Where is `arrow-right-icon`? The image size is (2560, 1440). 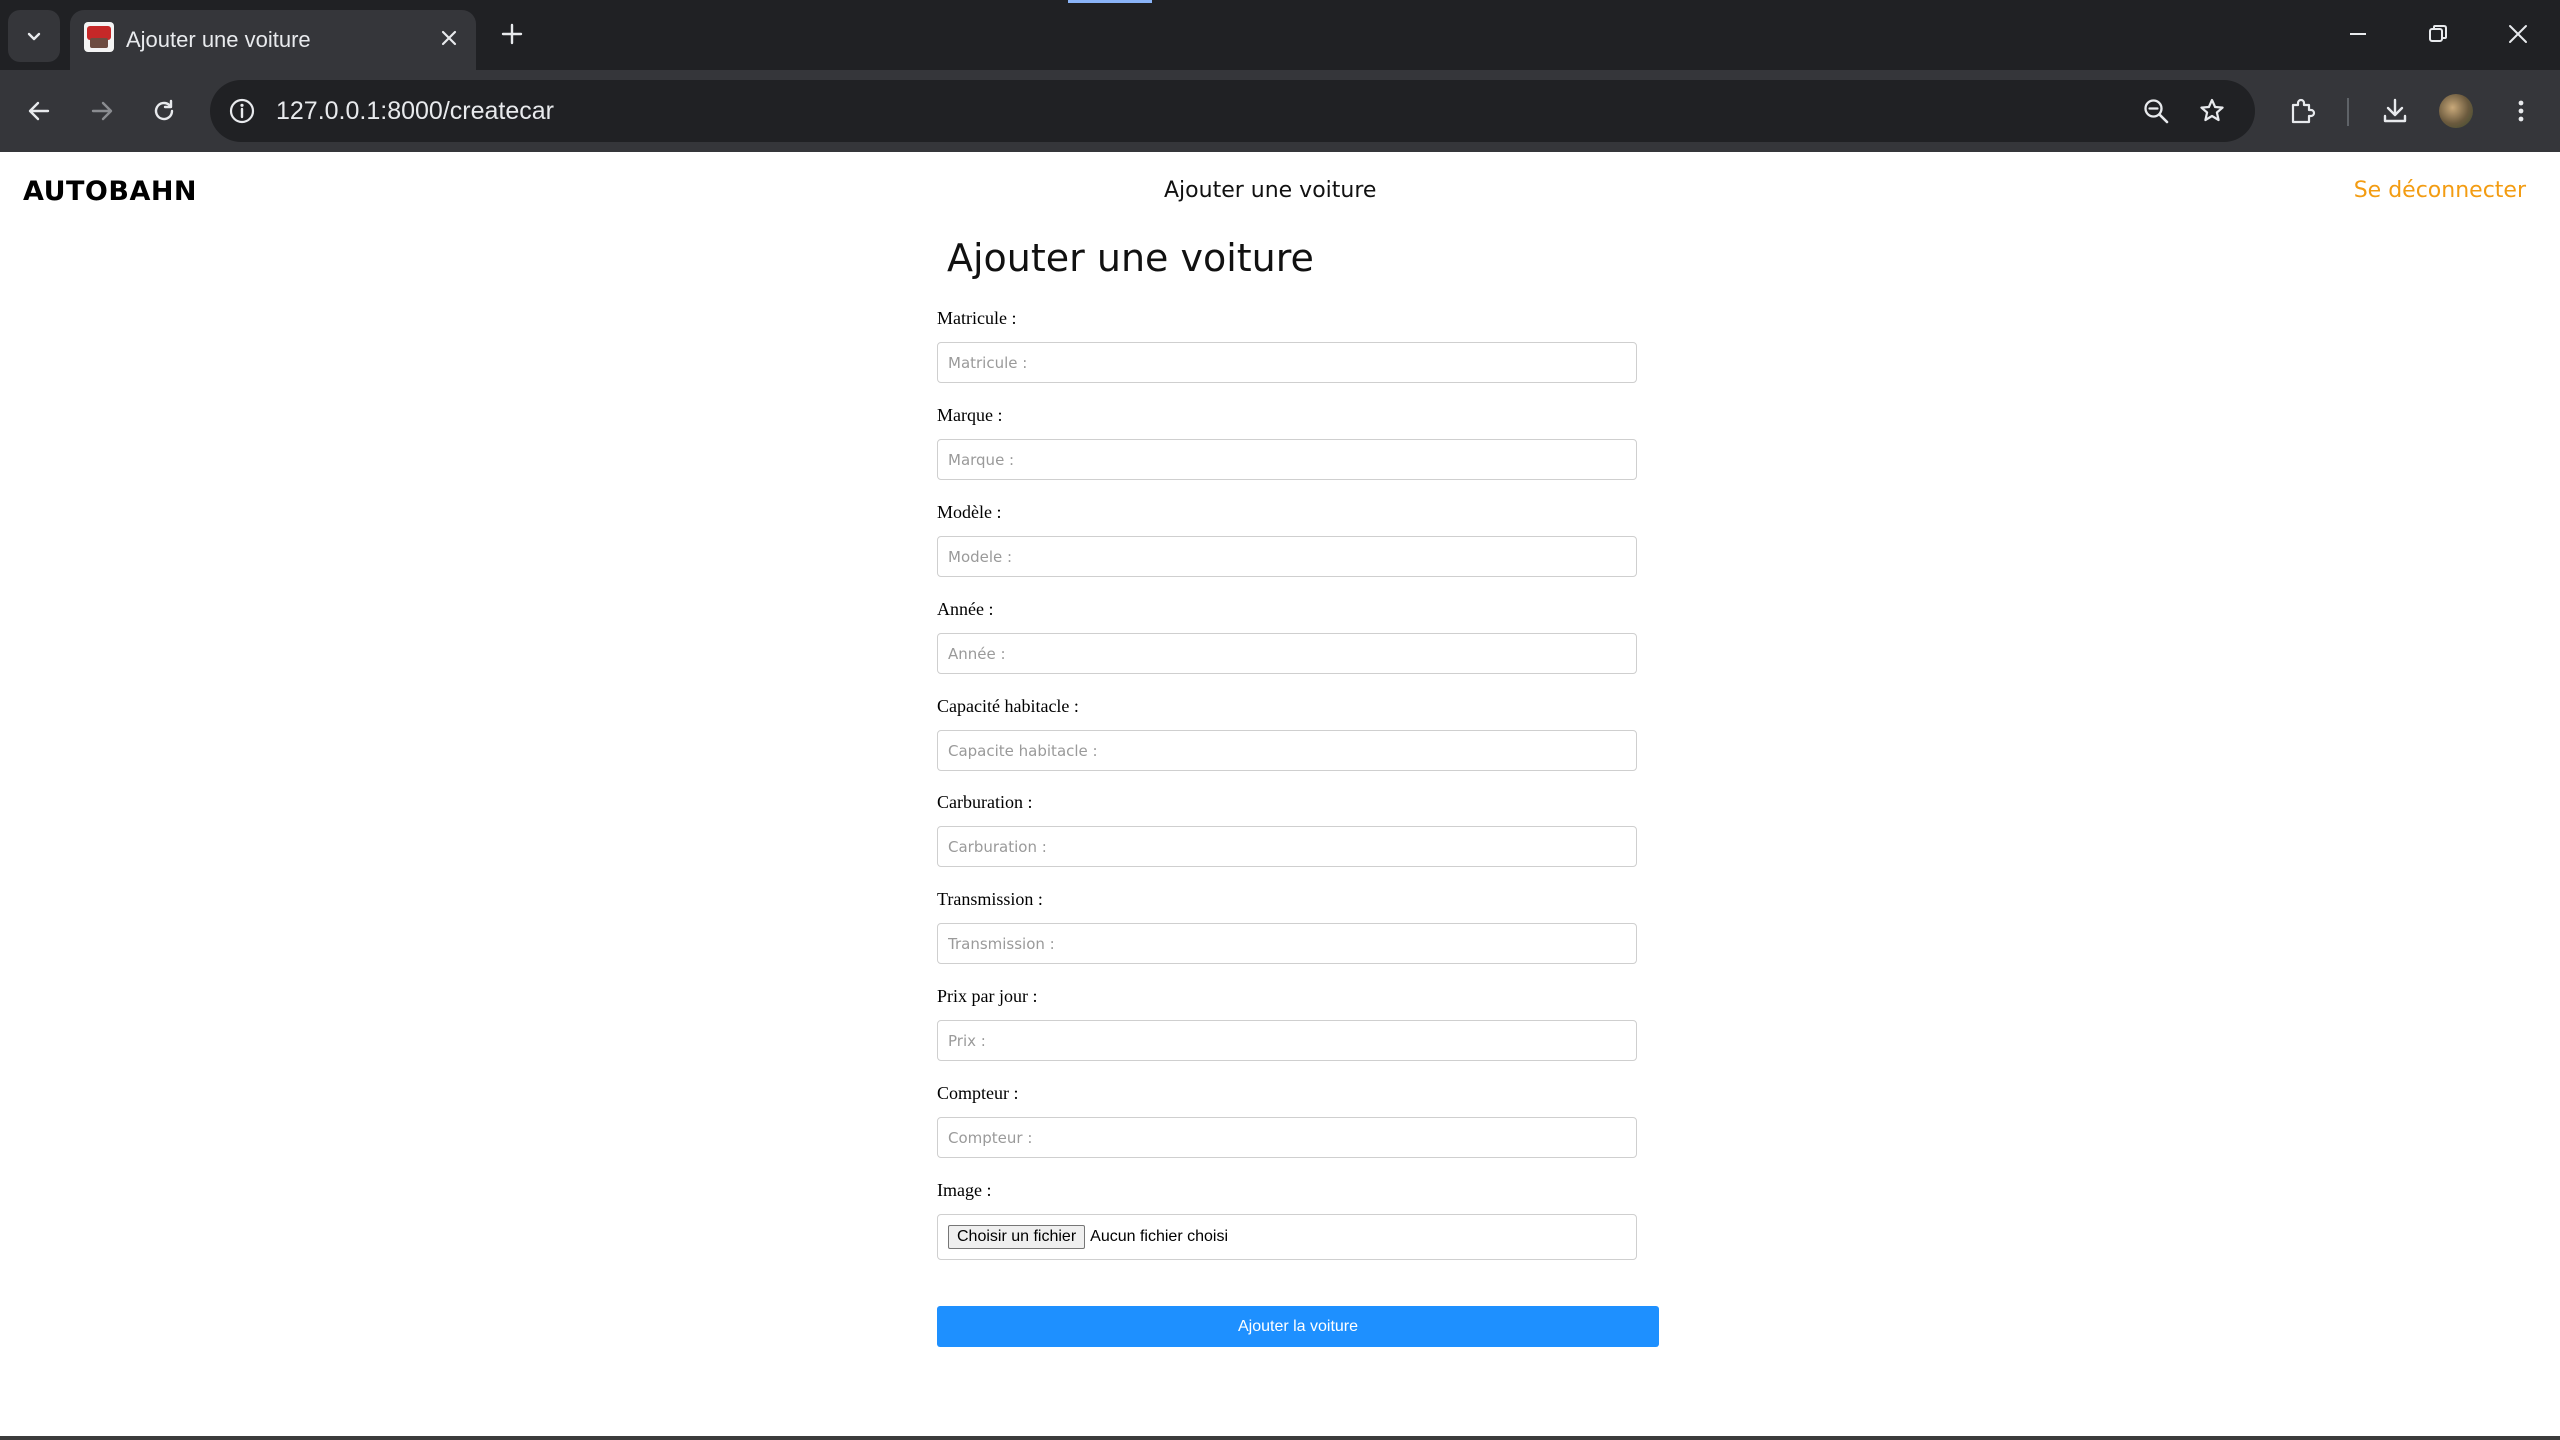
arrow-right-icon is located at coordinates (102, 111).